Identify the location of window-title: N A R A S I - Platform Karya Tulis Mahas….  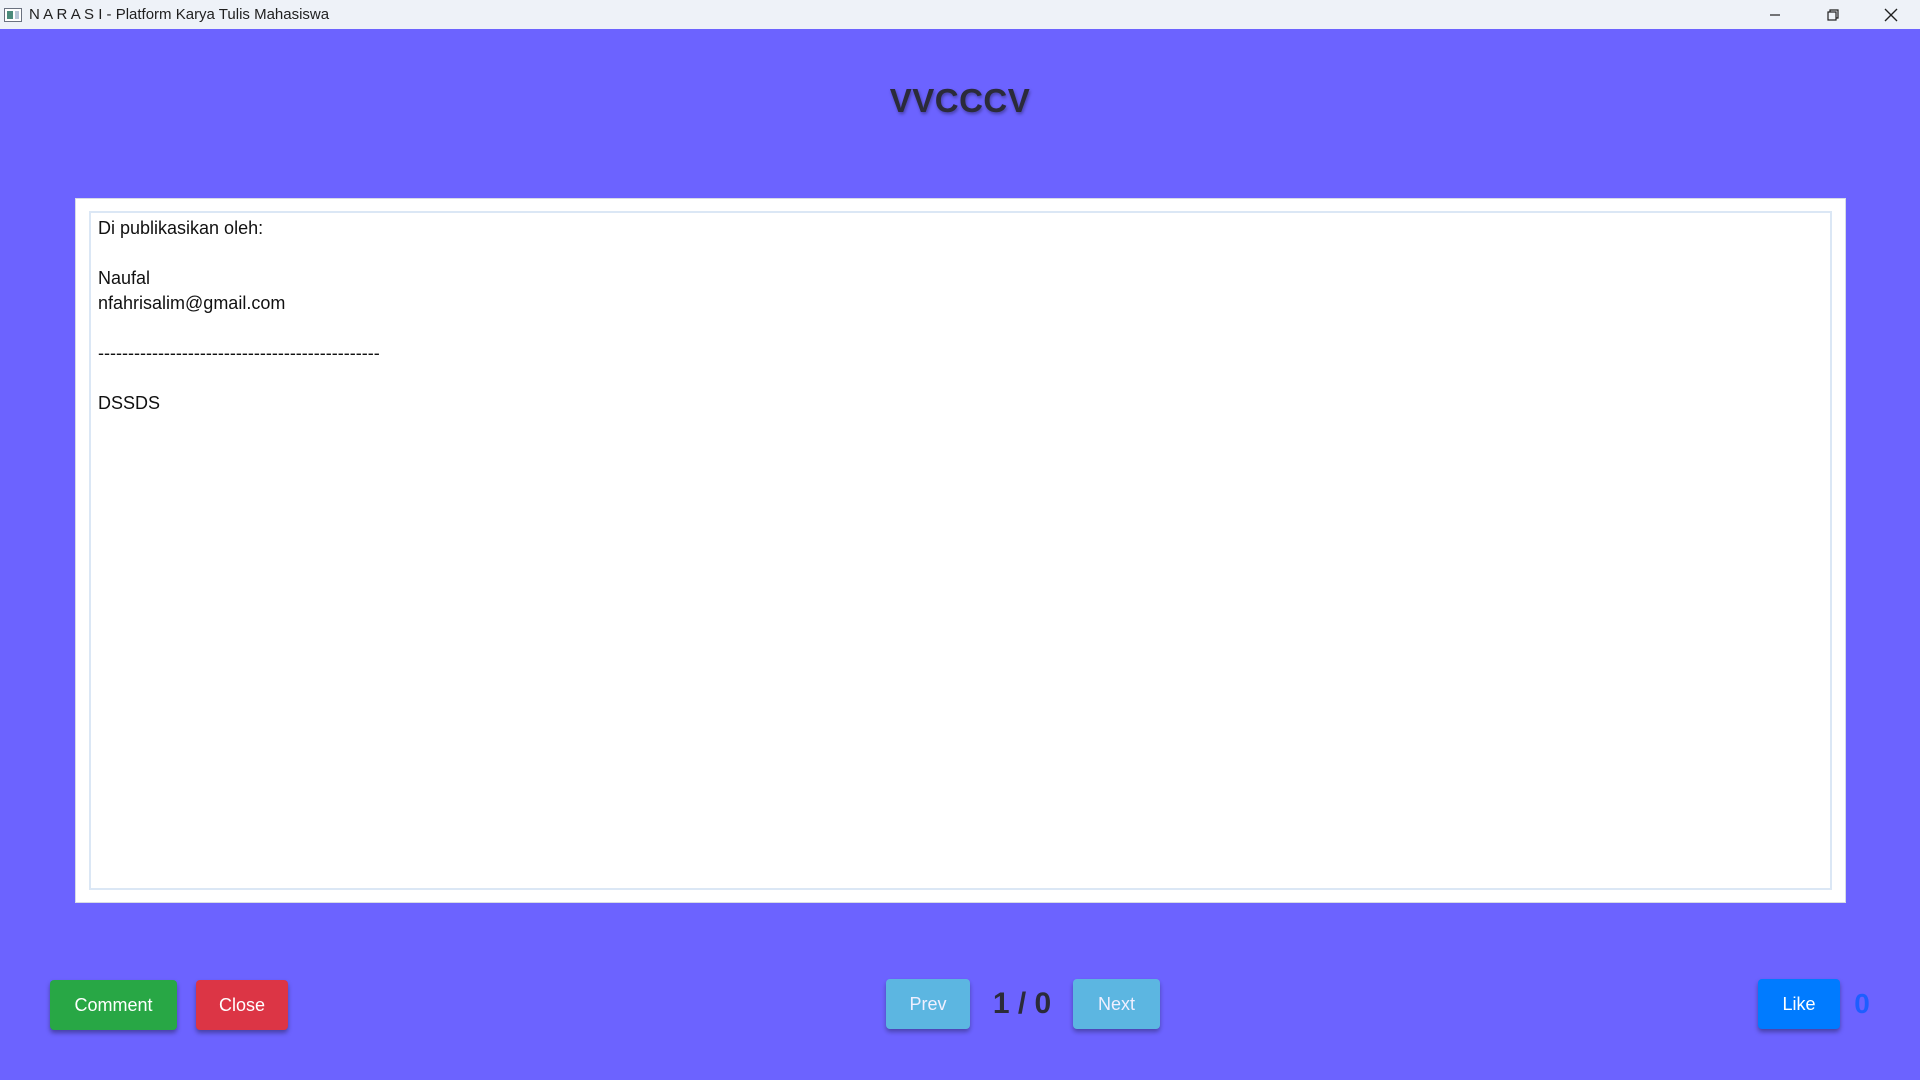
(179, 14).